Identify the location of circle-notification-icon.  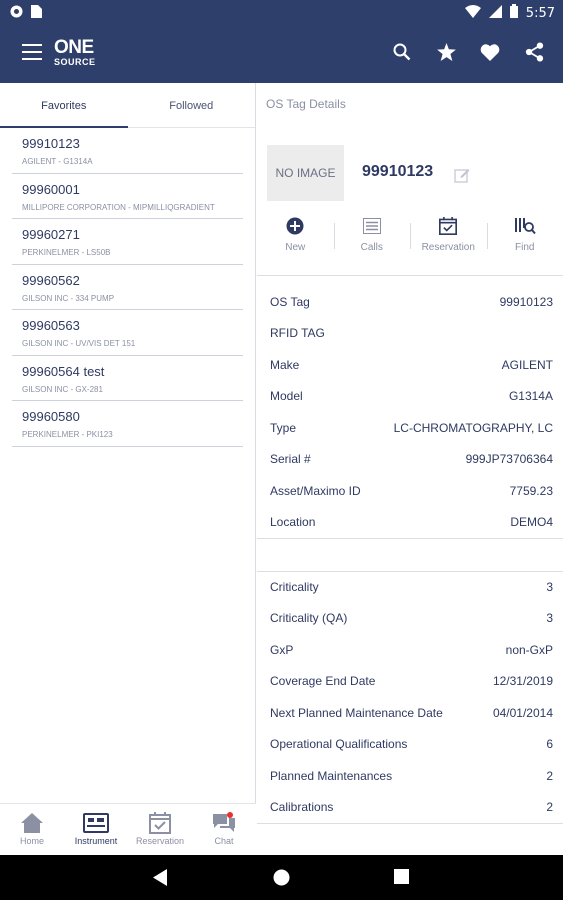
(16, 14).